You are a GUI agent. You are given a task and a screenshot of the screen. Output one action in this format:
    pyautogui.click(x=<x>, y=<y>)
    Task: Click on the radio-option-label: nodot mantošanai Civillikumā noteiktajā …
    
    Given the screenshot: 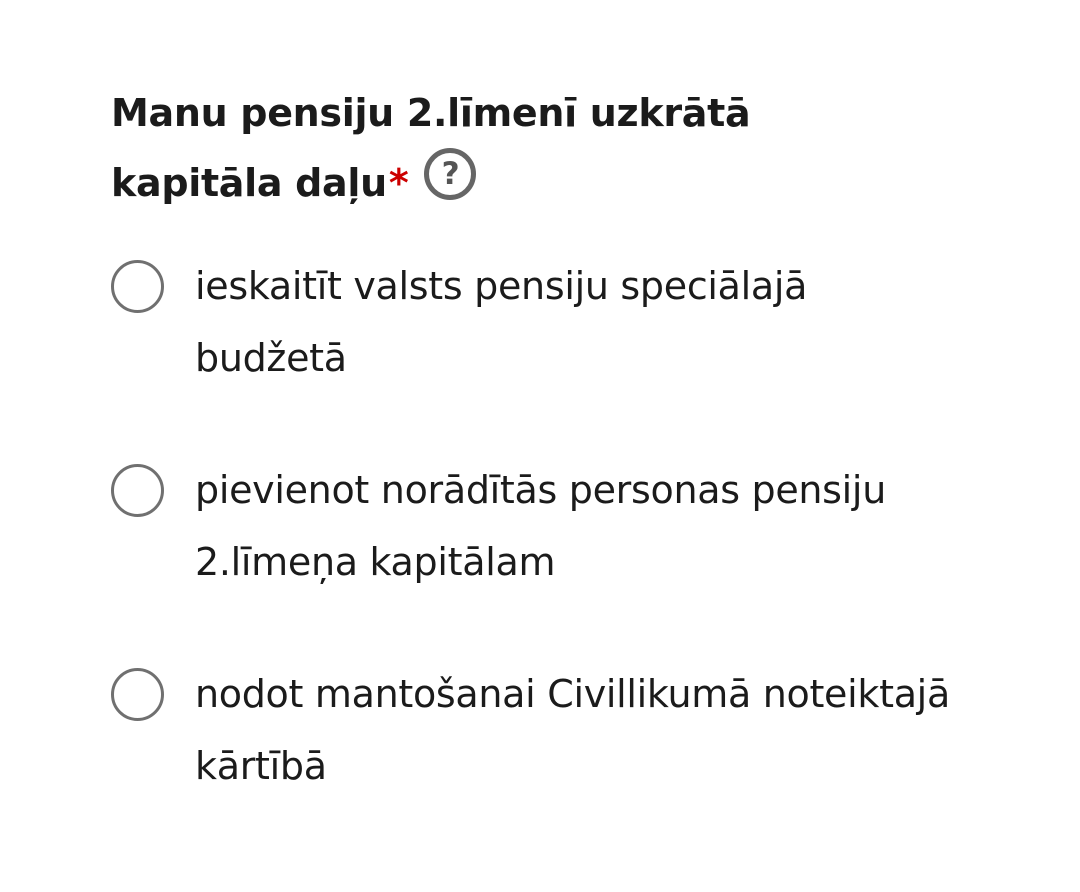 What is the action you would take?
    pyautogui.click(x=575, y=730)
    